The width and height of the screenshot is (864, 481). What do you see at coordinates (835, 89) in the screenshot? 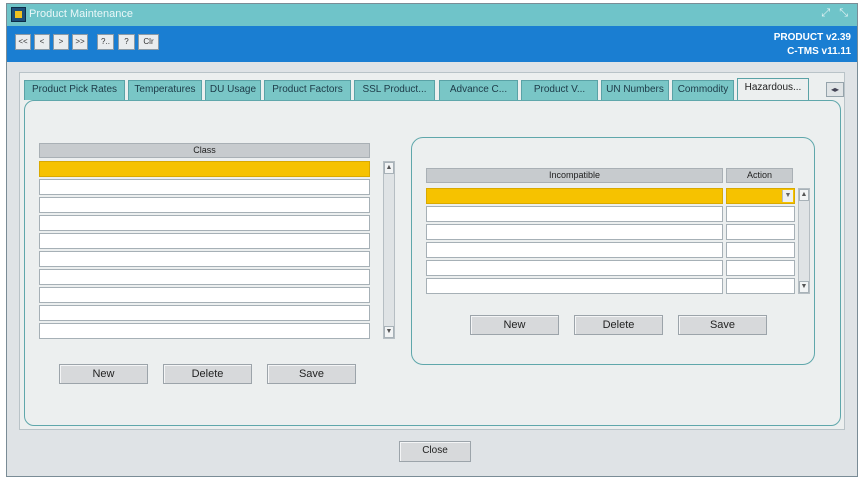
I see `tab-scroll-arrows-icon: ◂▸` at bounding box center [835, 89].